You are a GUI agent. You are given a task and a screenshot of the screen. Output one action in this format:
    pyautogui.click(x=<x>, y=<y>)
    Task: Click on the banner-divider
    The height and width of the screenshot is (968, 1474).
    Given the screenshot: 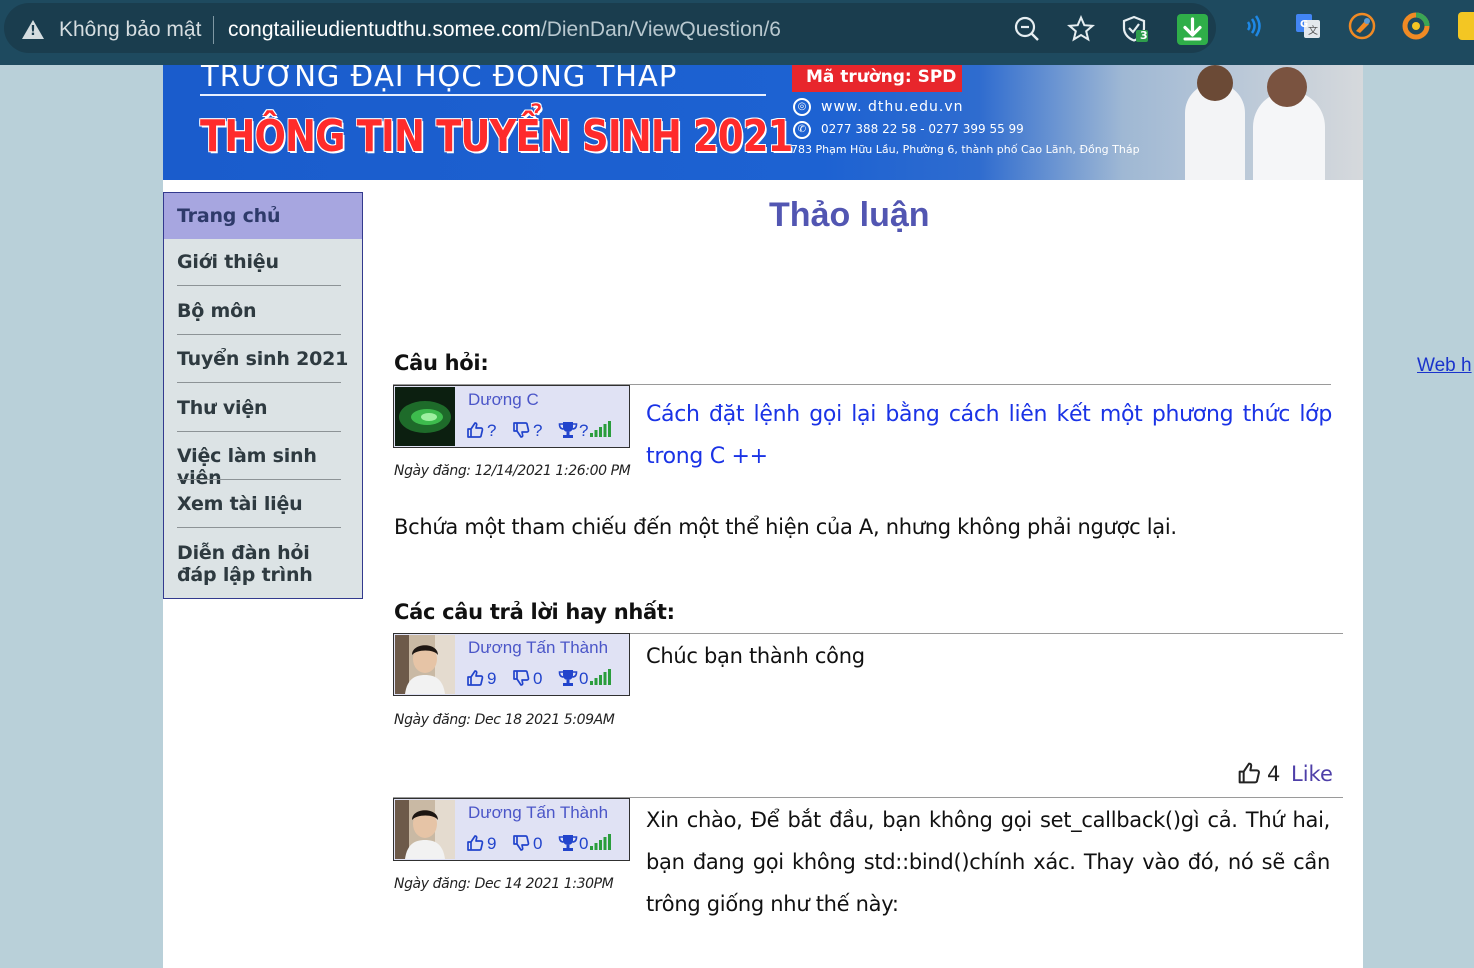 What is the action you would take?
    pyautogui.click(x=483, y=95)
    